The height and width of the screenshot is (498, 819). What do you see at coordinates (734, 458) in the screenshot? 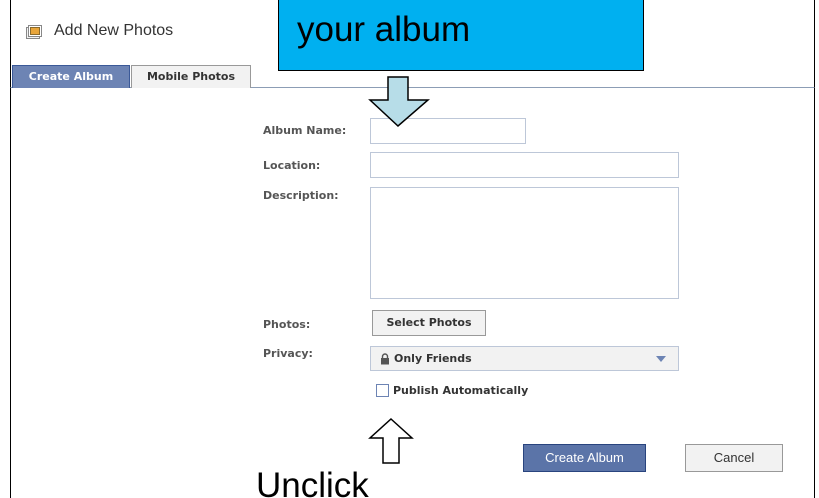
I see `cancel-button: Cancel` at bounding box center [734, 458].